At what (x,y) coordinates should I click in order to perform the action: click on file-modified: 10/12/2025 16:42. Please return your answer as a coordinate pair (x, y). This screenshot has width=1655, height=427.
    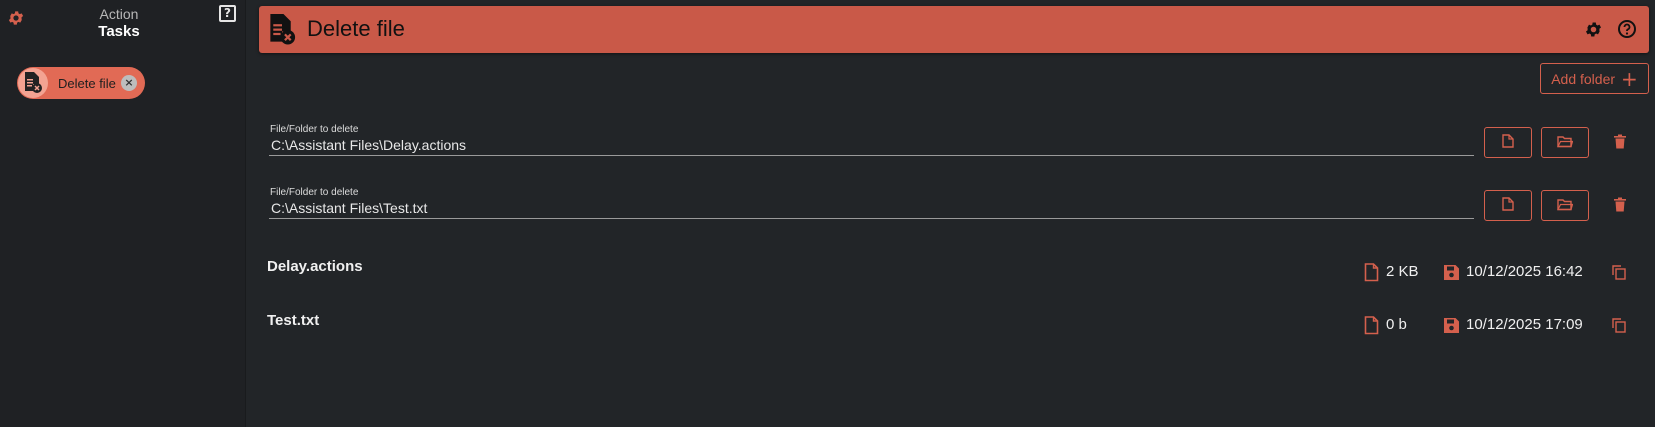
    Looking at the image, I should click on (1524, 271).